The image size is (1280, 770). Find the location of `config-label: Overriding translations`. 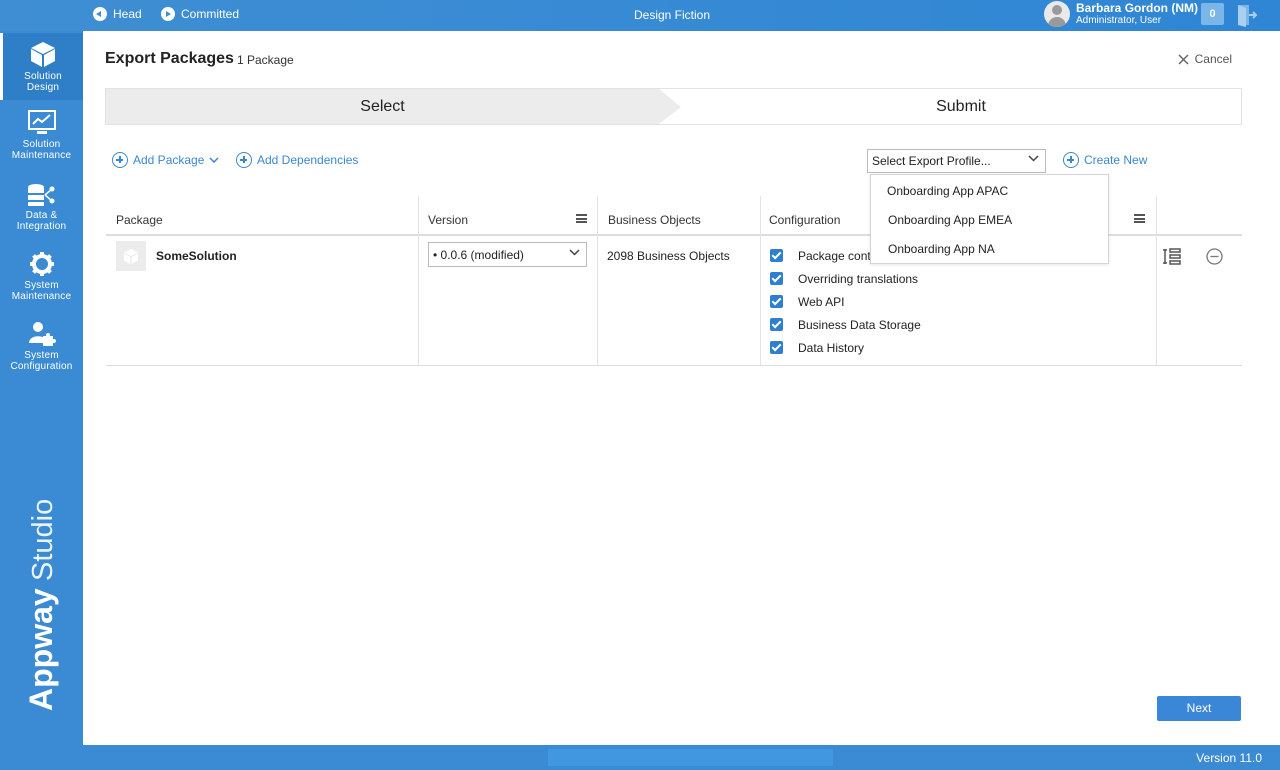

config-label: Overriding translations is located at coordinates (858, 279).